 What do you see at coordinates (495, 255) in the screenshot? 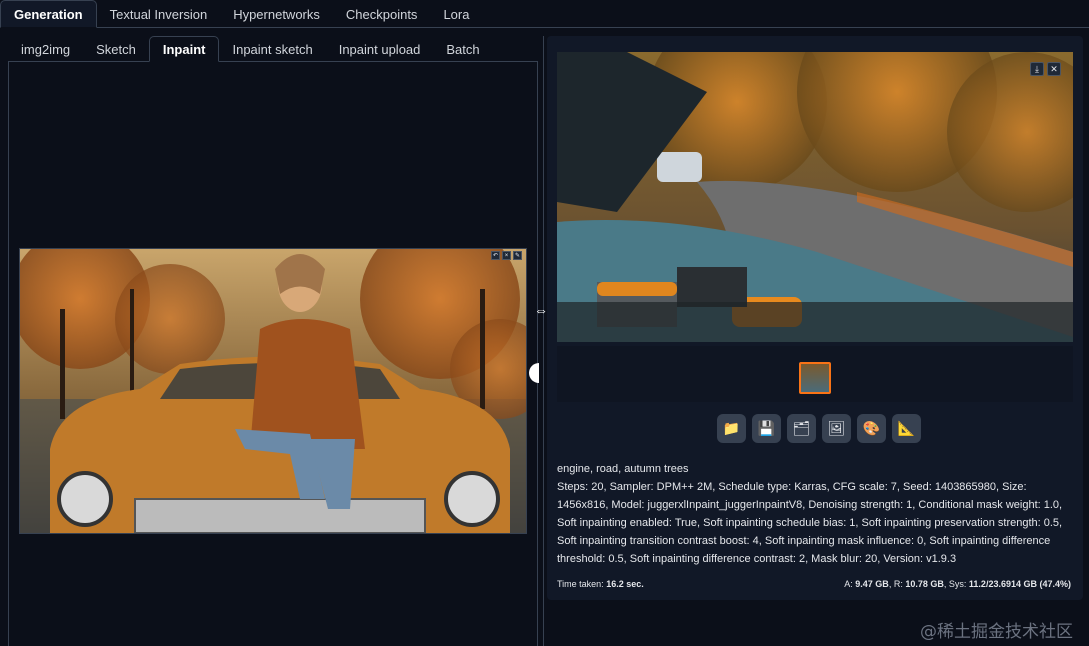
I see `undo-icon: ↶` at bounding box center [495, 255].